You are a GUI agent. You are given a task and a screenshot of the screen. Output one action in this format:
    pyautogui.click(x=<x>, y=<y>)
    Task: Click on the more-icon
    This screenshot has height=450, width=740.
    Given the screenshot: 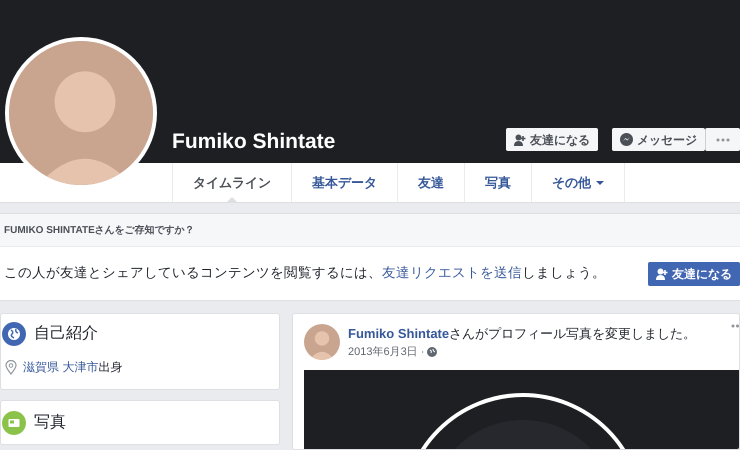 What is the action you would take?
    pyautogui.click(x=735, y=326)
    